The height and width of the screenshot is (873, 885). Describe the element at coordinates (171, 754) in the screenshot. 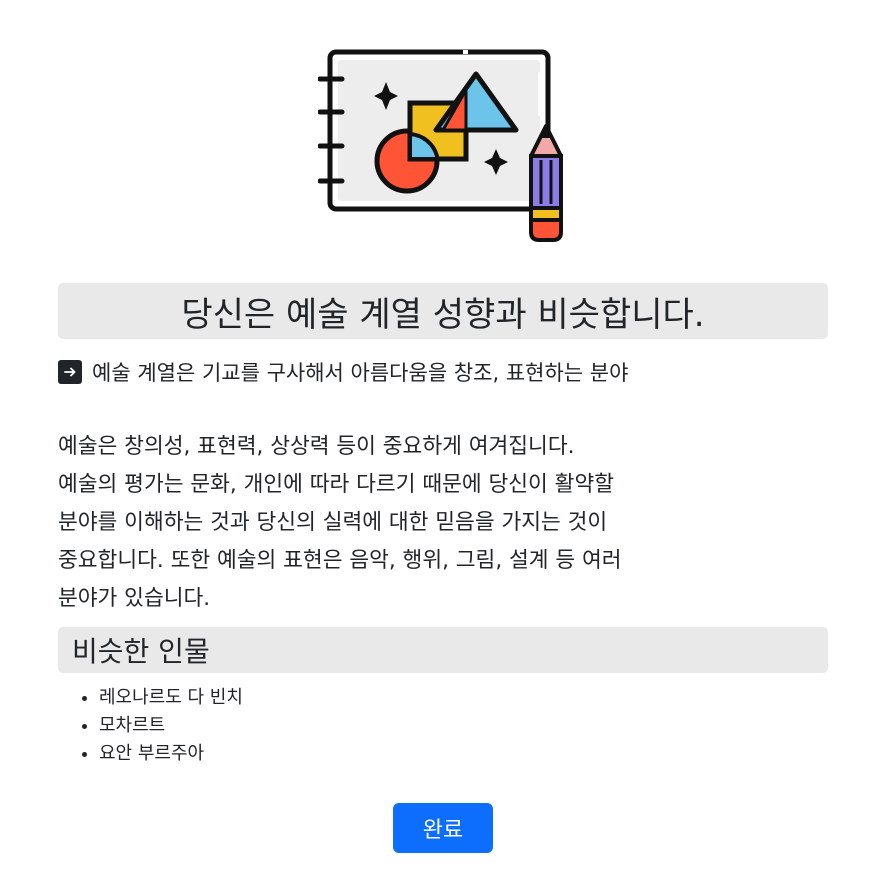

I see `list-item: 요안 부르주아` at that location.